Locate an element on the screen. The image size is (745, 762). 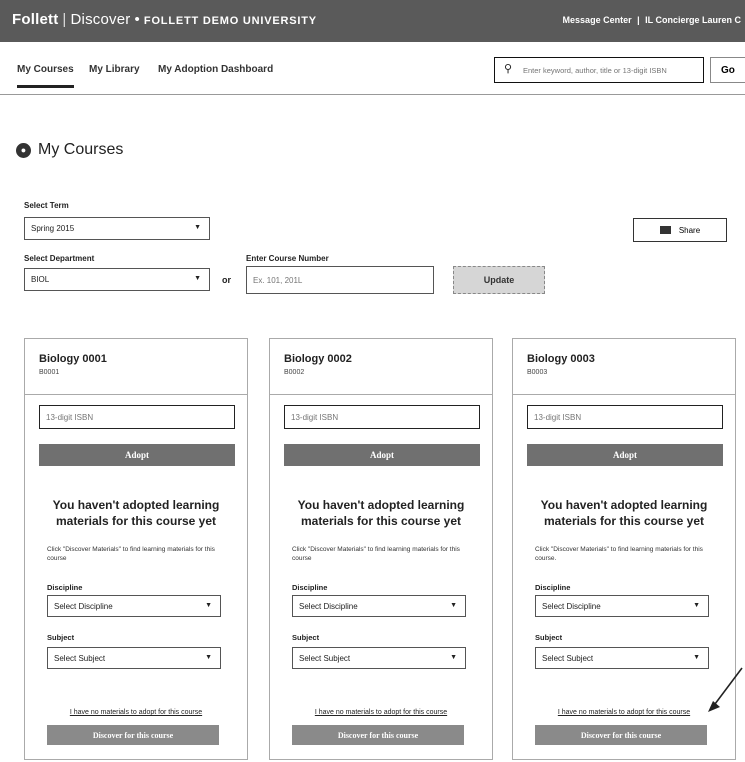
user-menu: IL Concierge Lauren C is located at coordinates (693, 20).